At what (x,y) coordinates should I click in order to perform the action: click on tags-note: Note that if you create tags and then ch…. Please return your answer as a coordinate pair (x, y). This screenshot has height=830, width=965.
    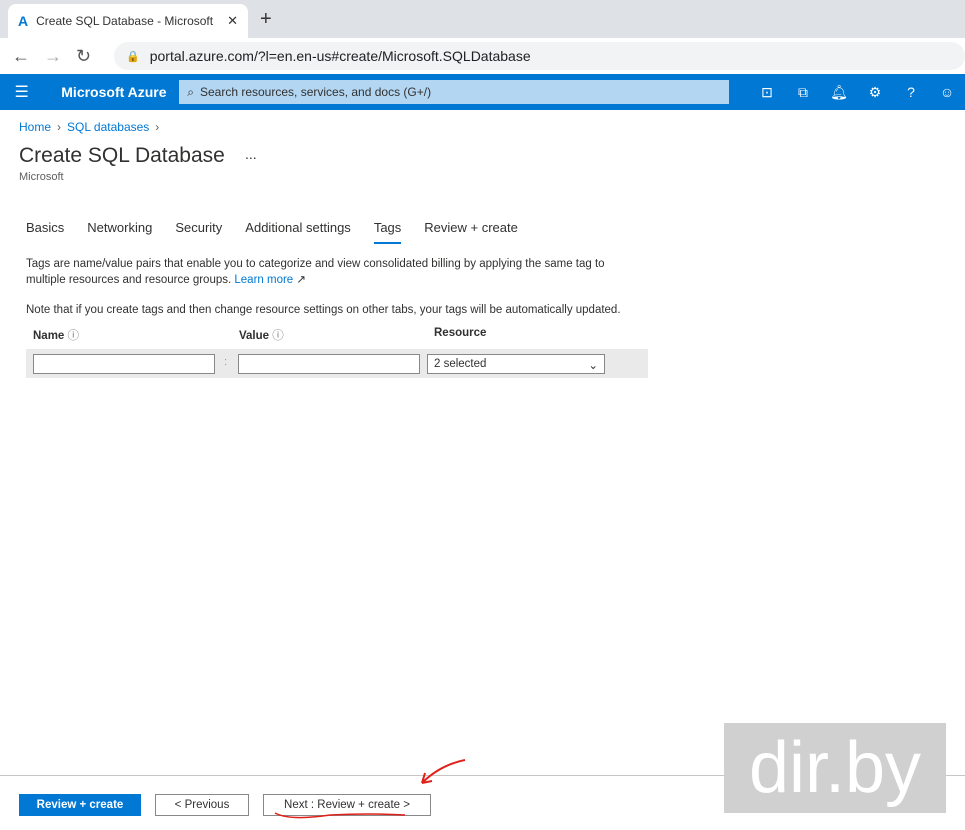
    Looking at the image, I should click on (323, 310).